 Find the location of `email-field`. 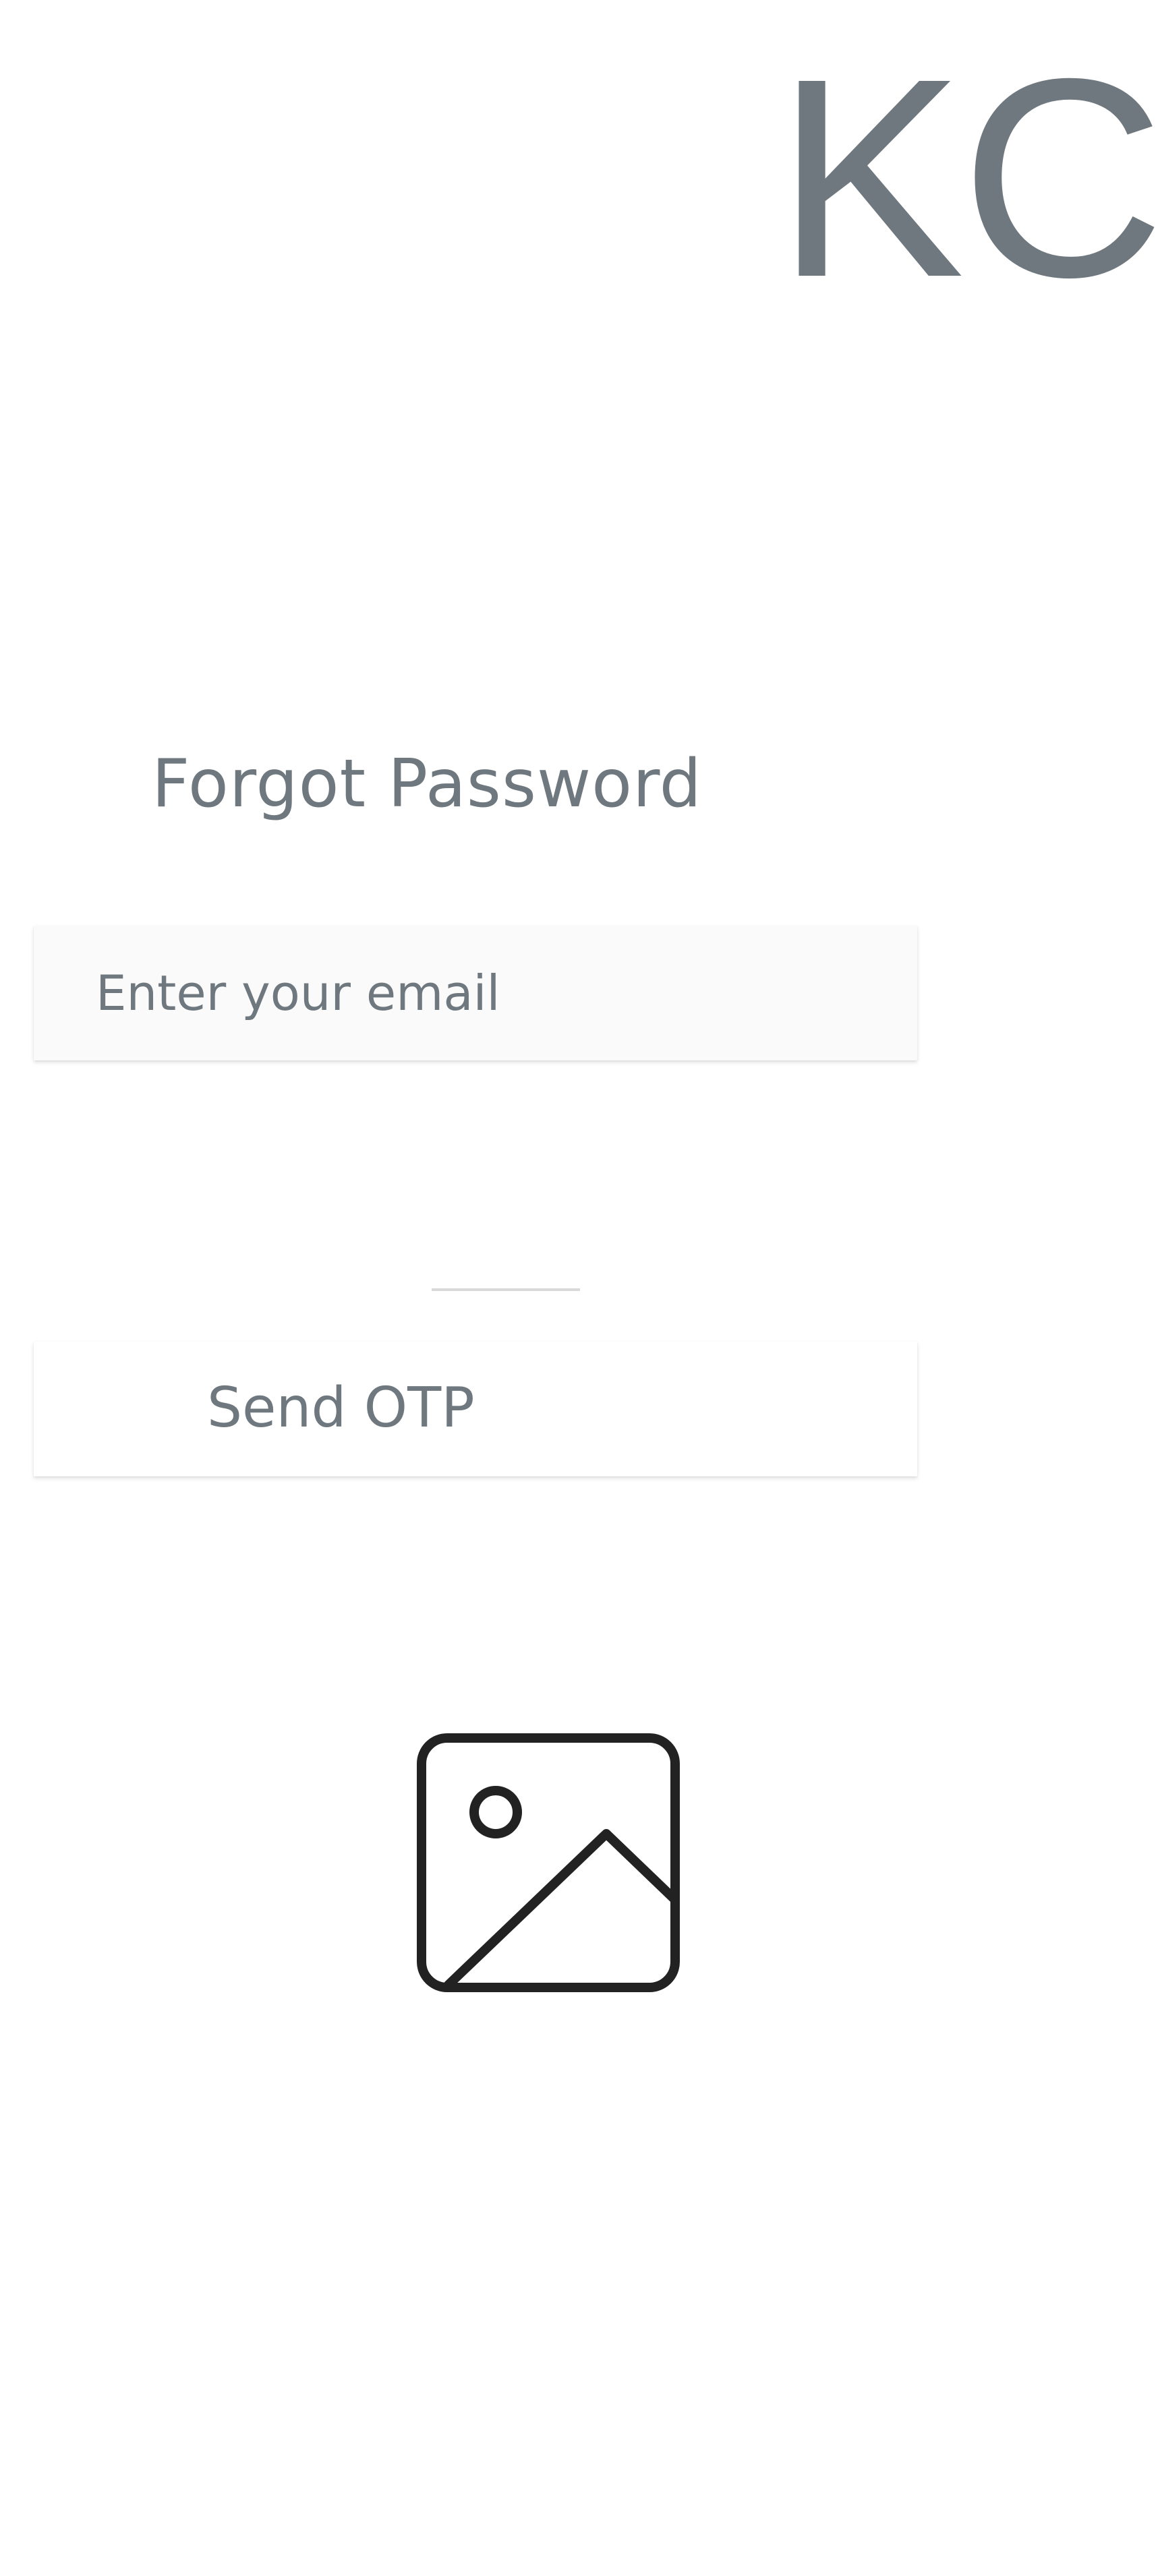

email-field is located at coordinates (476, 993).